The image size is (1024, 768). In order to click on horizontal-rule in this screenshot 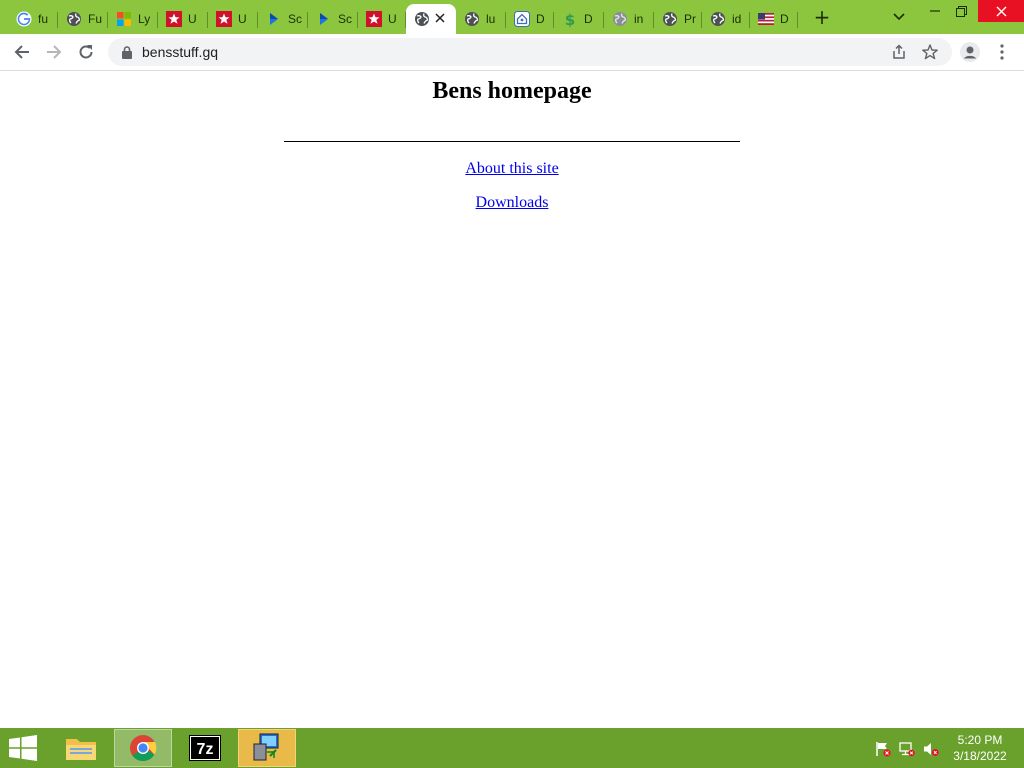, I will do `click(512, 141)`.